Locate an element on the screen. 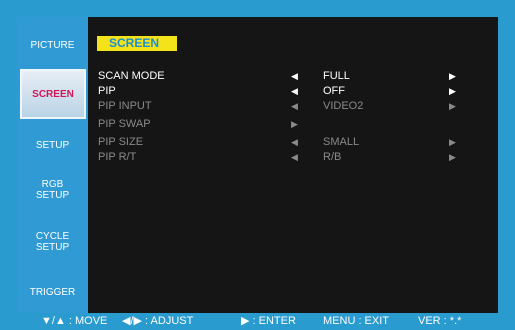 Image resolution: width=515 pixels, height=330 pixels. setting-row-pip-rt: PIP R/T ◀ R/B ▶ is located at coordinates (288, 157).